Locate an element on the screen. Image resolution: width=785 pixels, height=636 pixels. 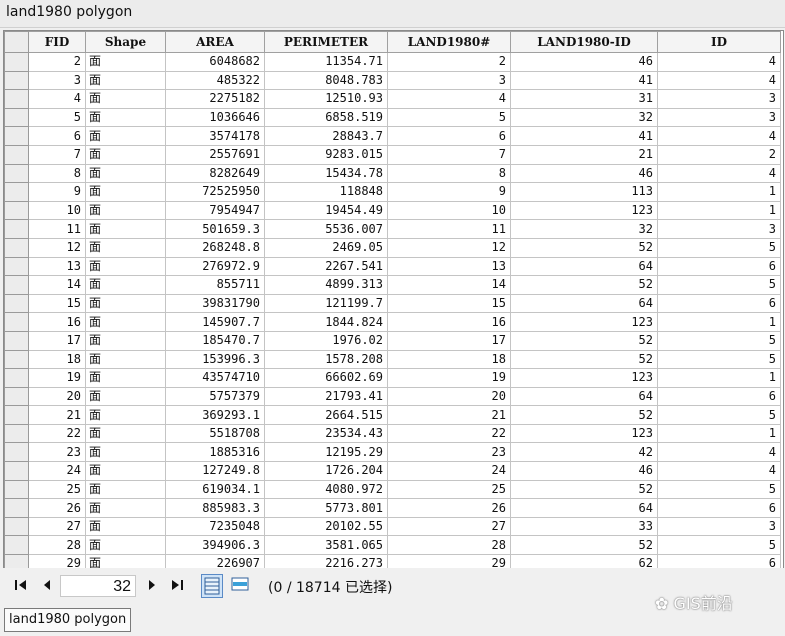
column-header: PERIMETER is located at coordinates (326, 42).